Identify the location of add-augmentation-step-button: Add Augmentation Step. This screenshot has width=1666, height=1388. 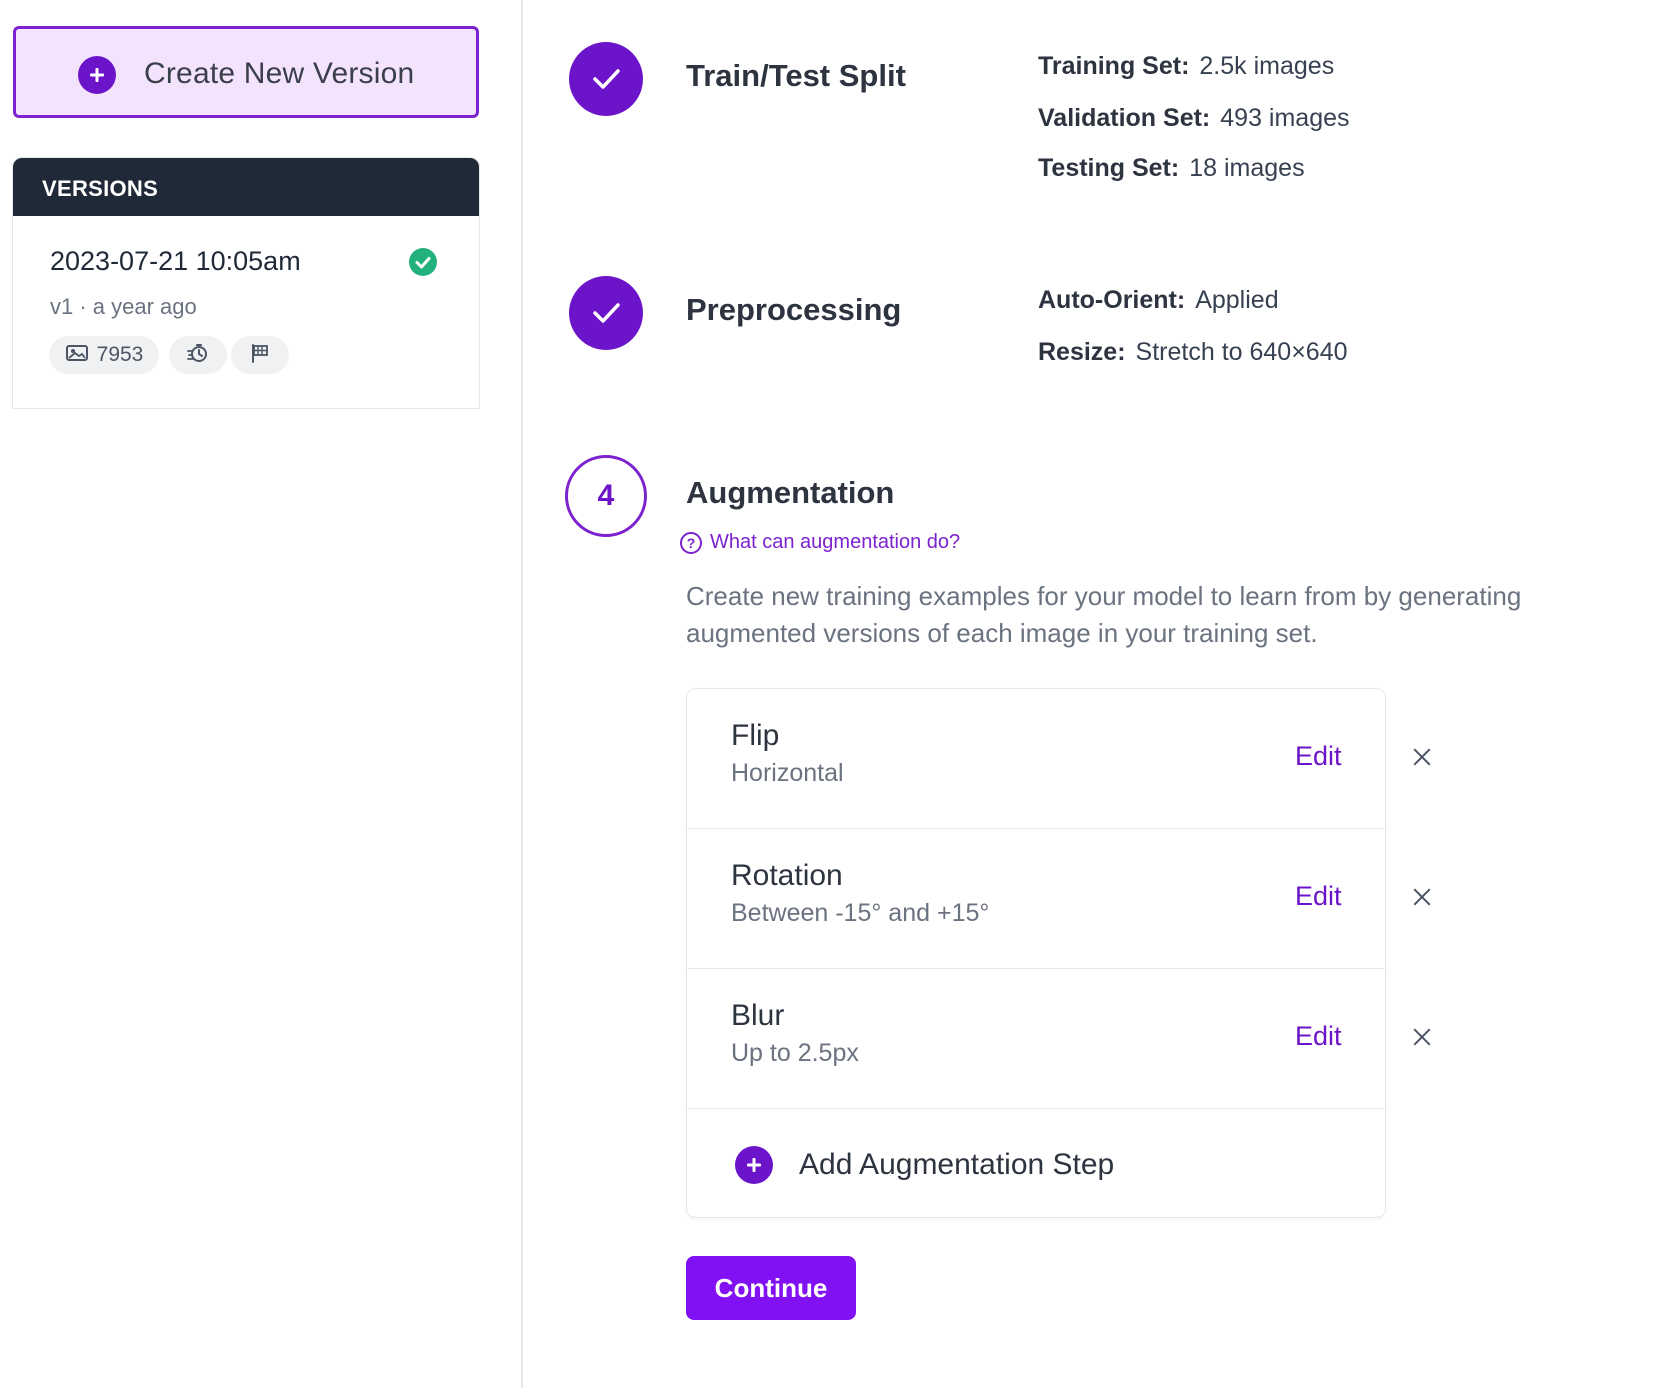
(1036, 1164).